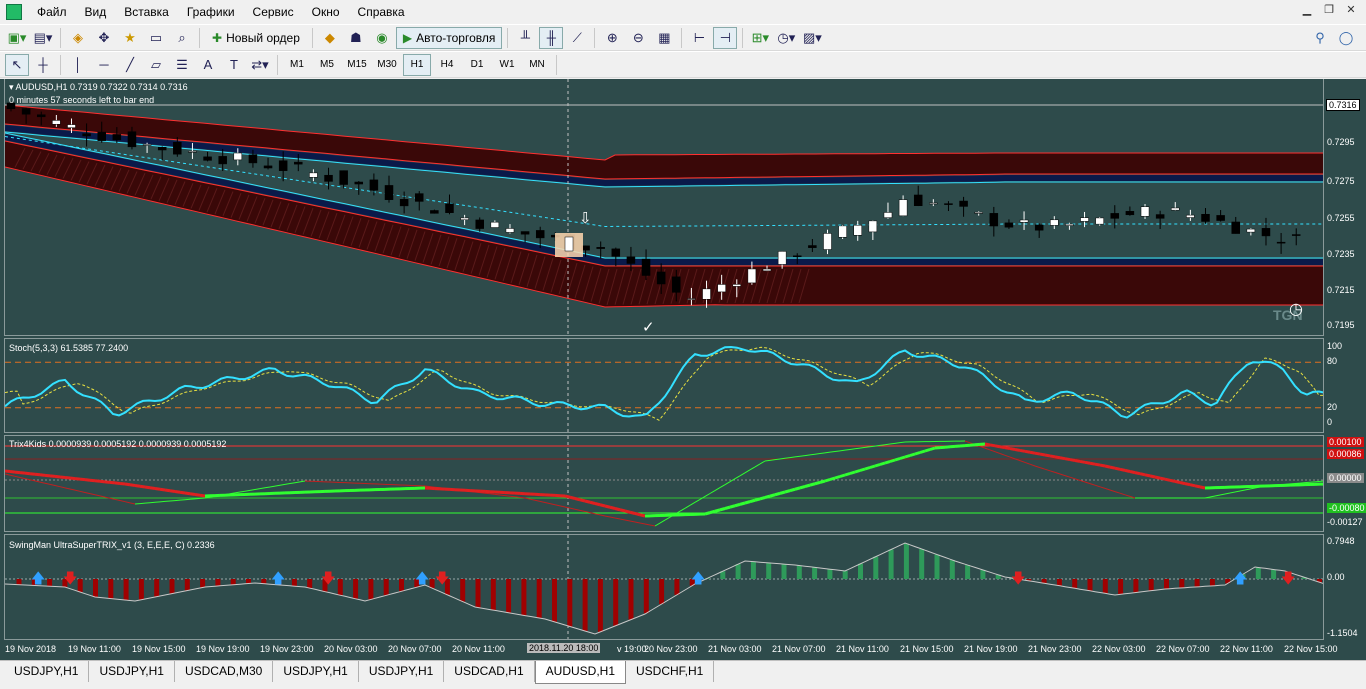 Image resolution: width=1366 pixels, height=689 pixels. Describe the element at coordinates (156, 38) in the screenshot. I see `terminal-icon: ▭` at that location.